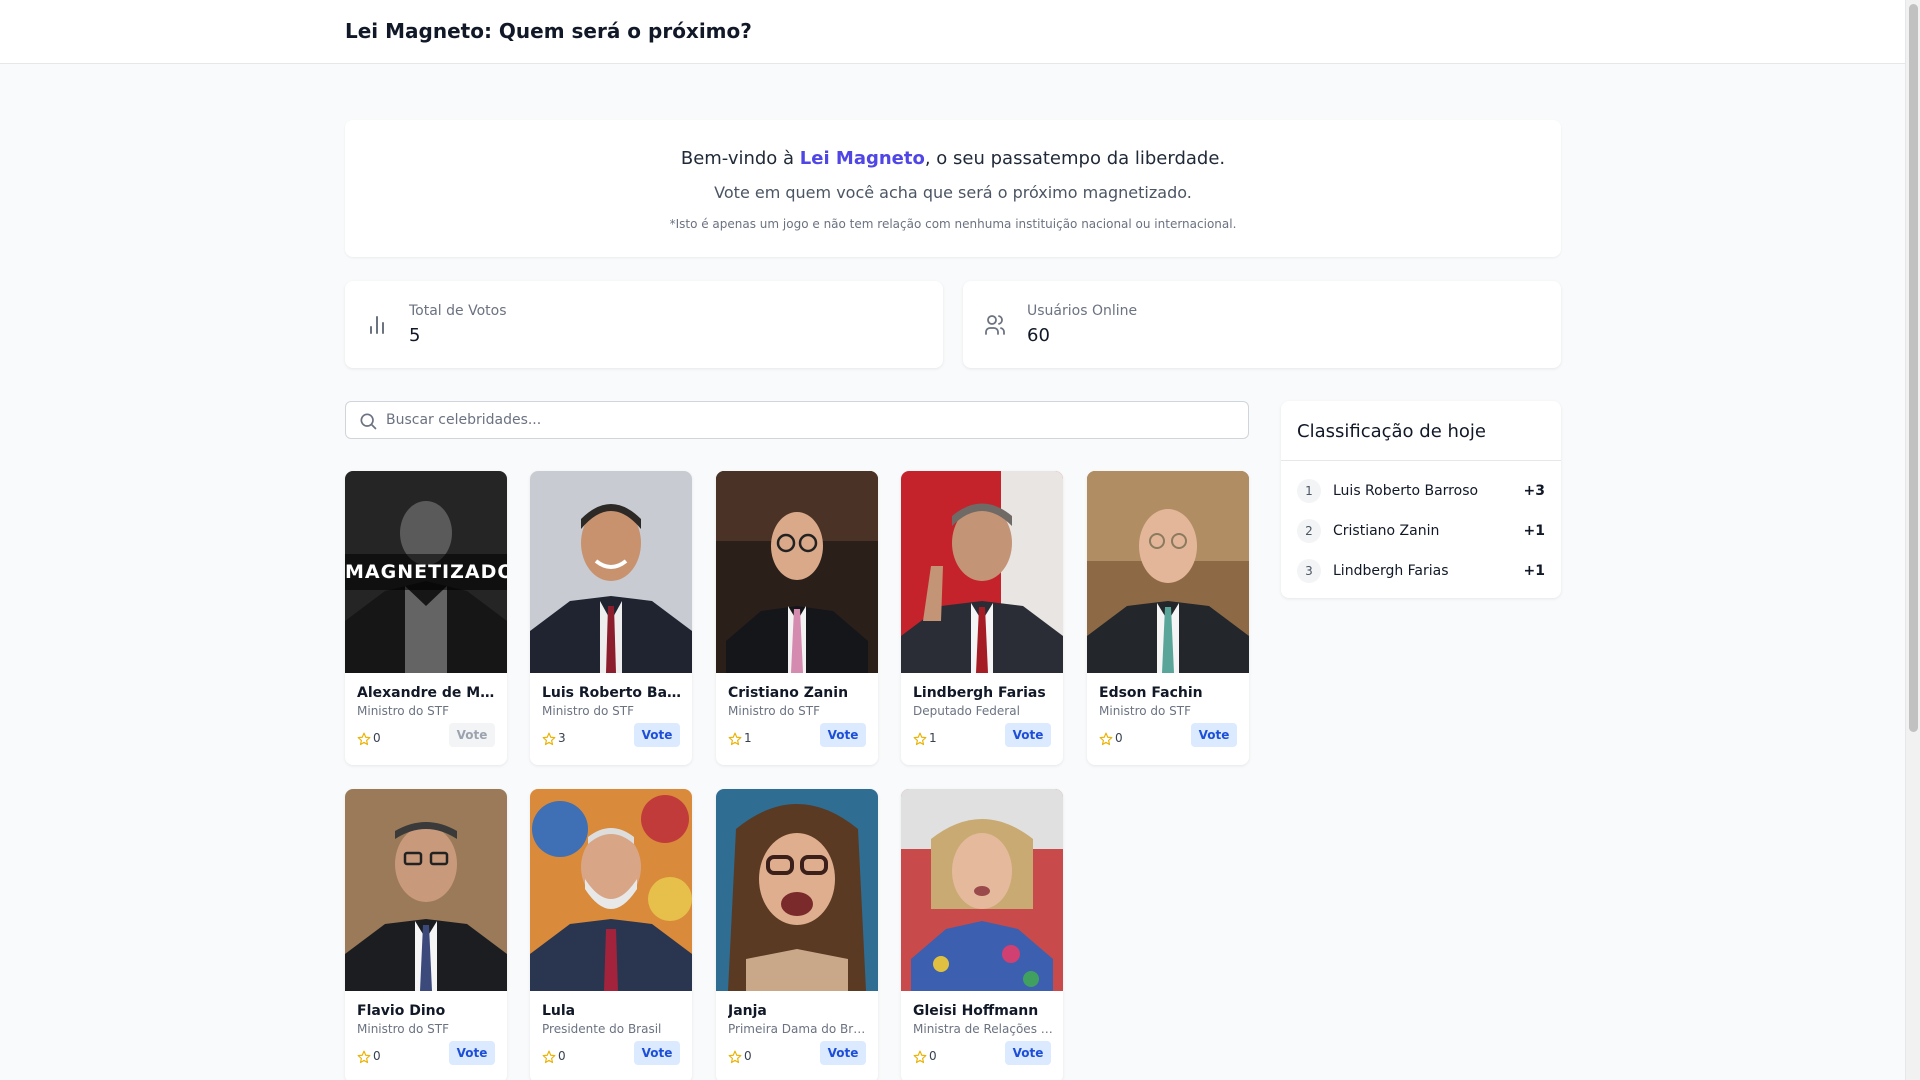 Image resolution: width=1920 pixels, height=1080 pixels. I want to click on ranking-item: 3 Lindbergh Farias +1, so click(1421, 571).